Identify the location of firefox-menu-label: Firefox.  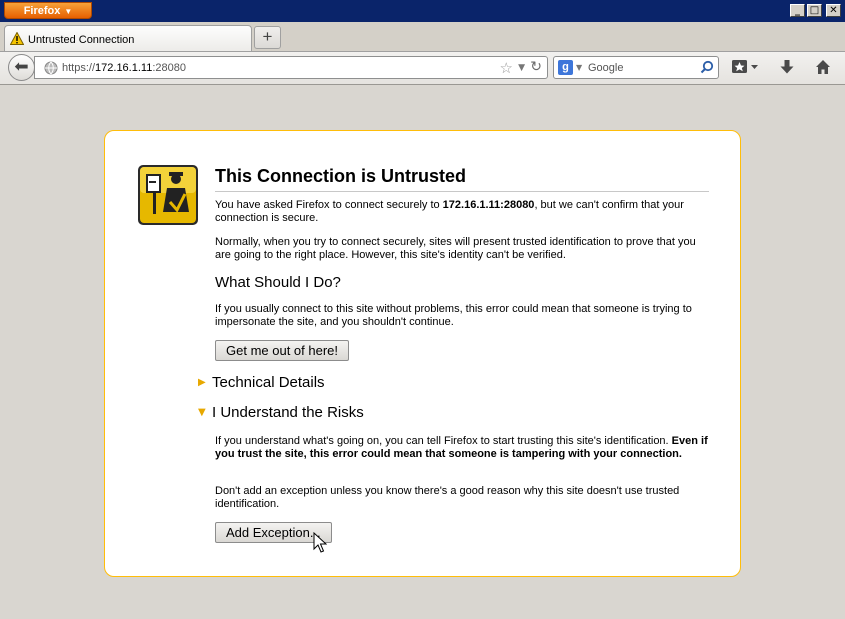
(42, 11).